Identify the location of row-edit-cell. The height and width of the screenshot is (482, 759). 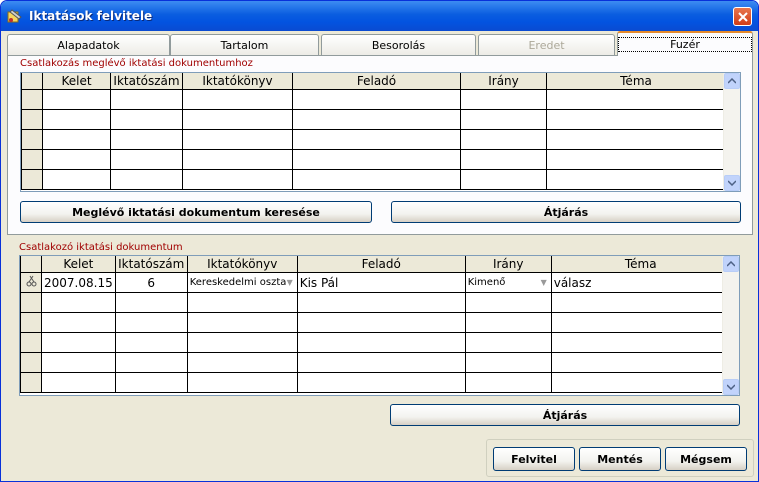
(31, 282).